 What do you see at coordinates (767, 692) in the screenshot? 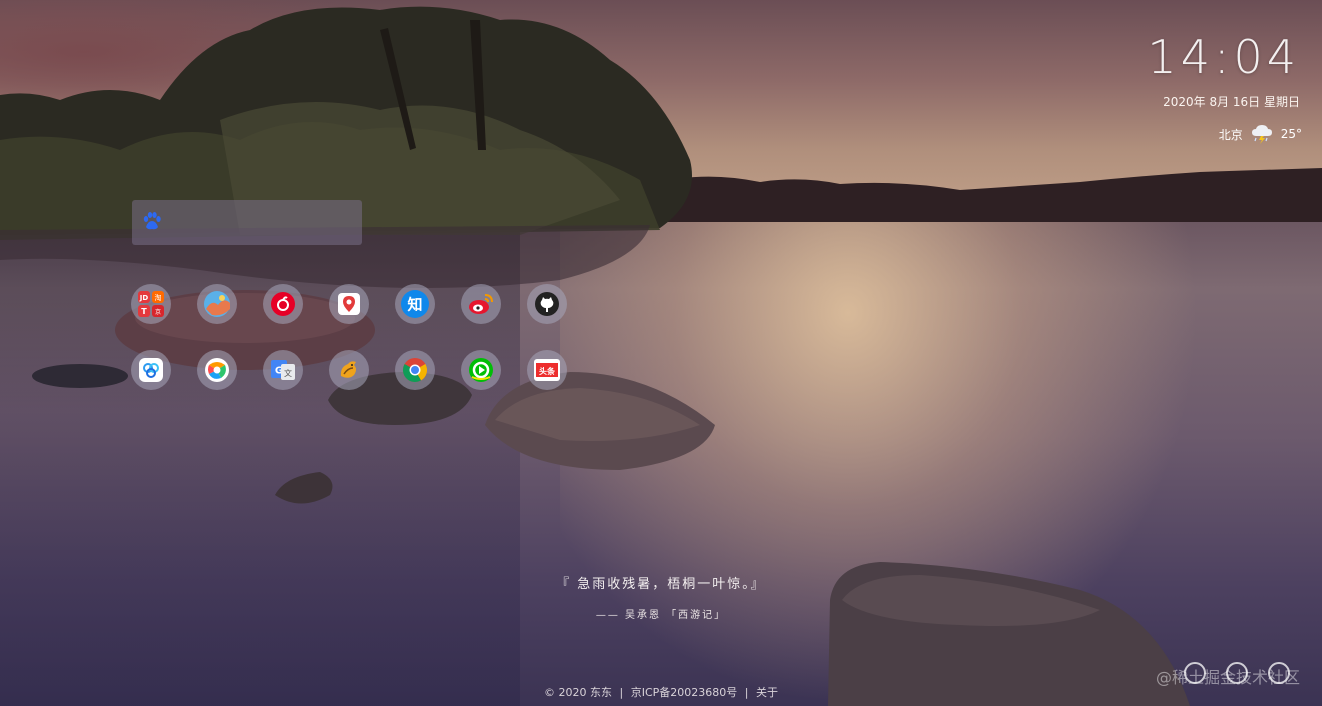
I see `footer-about-link: 关于` at bounding box center [767, 692].